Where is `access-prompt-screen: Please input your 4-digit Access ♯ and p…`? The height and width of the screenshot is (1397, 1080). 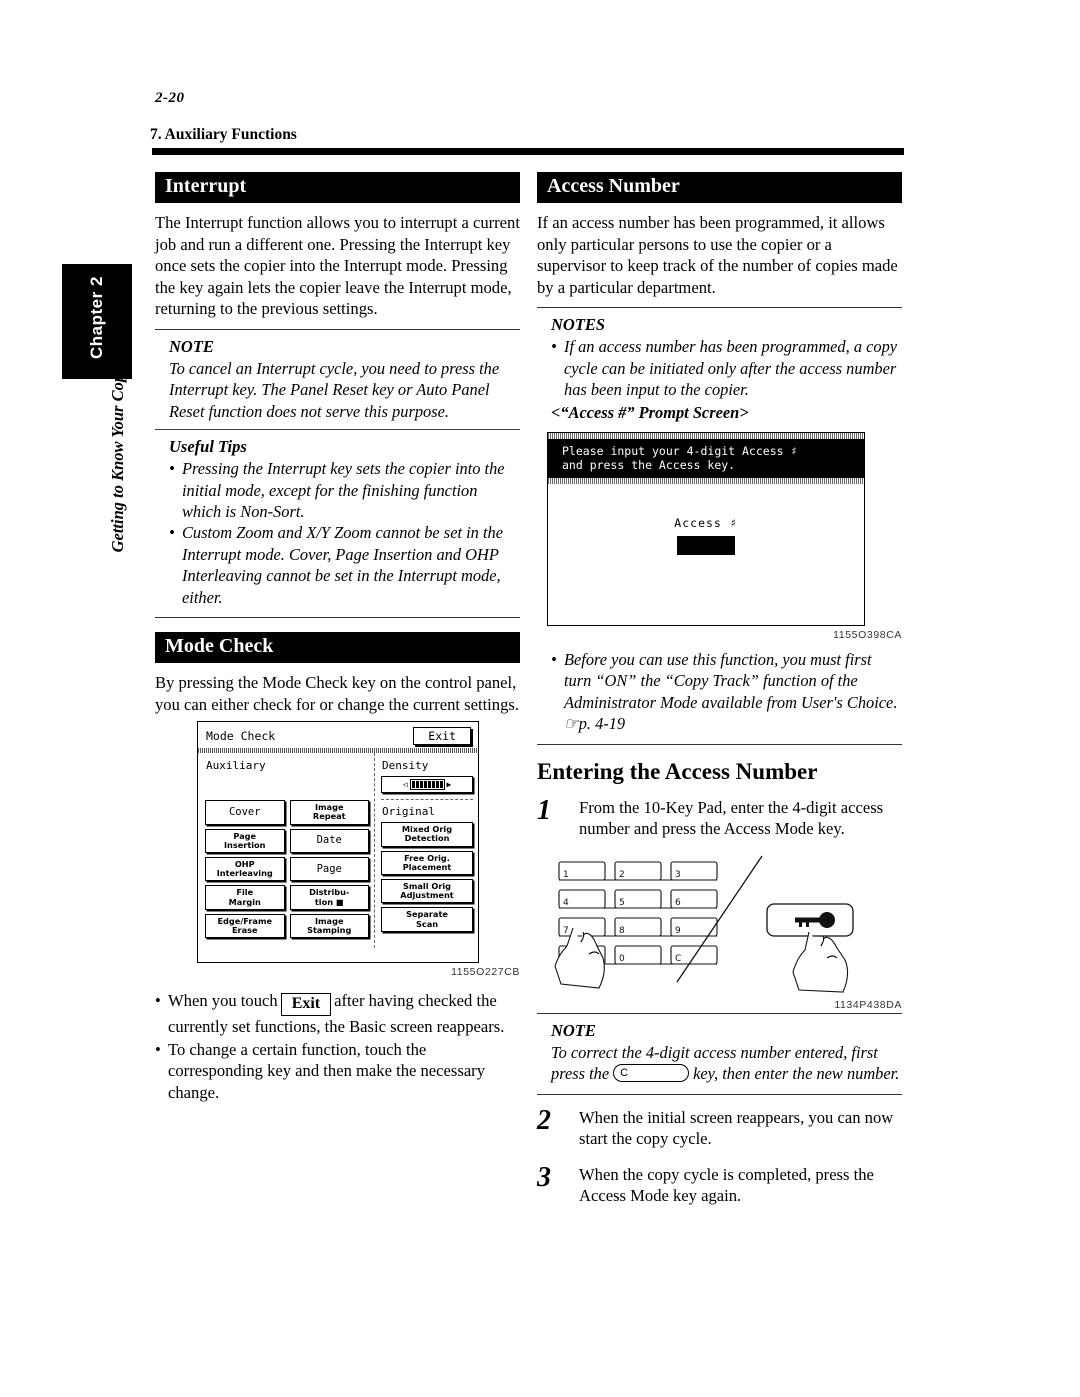 access-prompt-screen: Please input your 4-digit Access ♯ and p… is located at coordinates (706, 529).